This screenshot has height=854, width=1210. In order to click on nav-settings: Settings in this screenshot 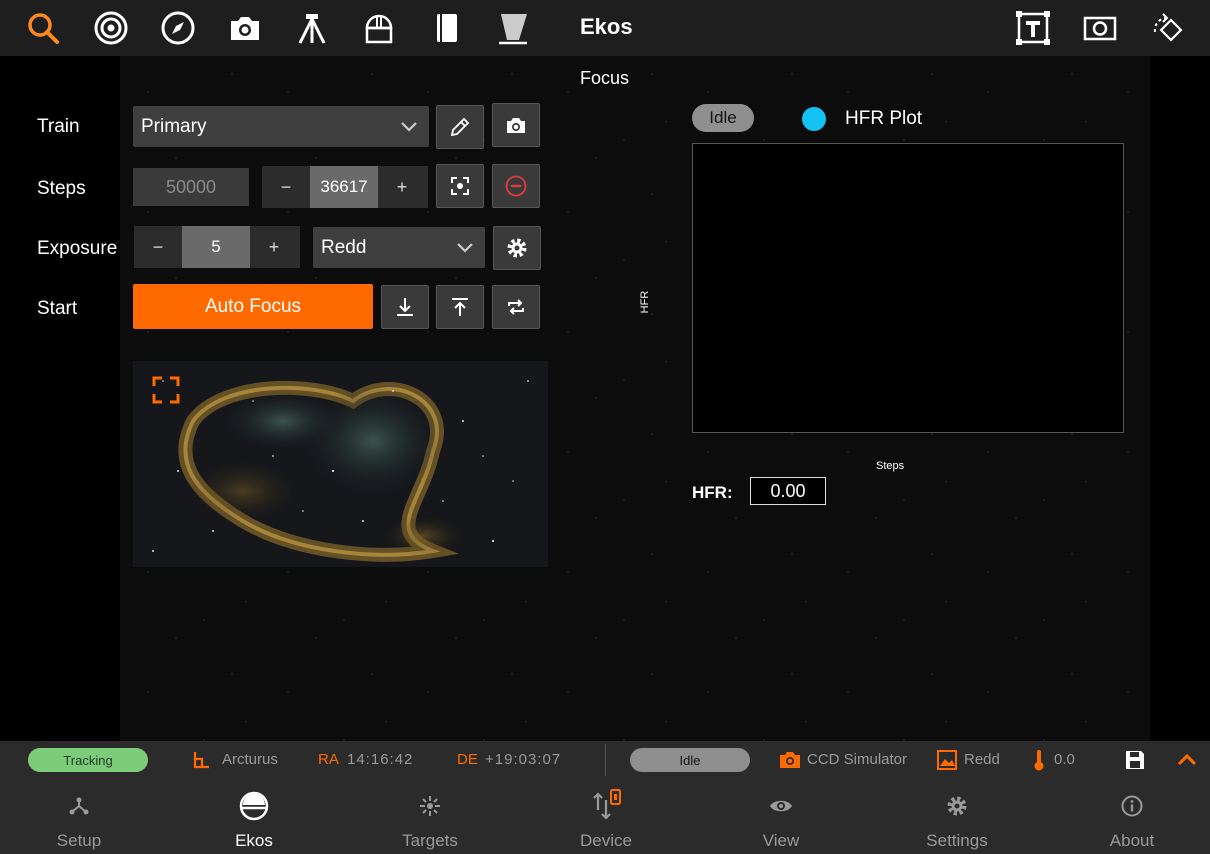, I will do `click(957, 816)`.